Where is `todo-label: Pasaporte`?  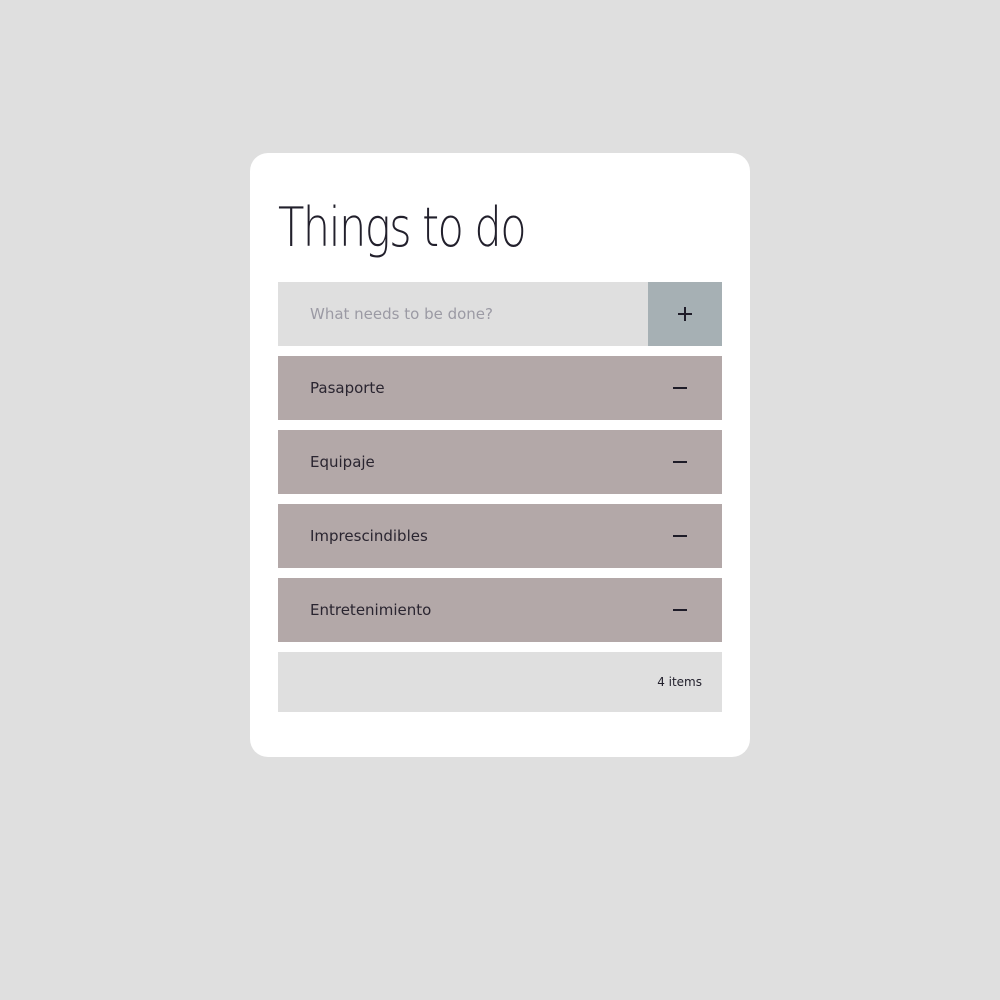
todo-label: Pasaporte is located at coordinates (347, 388).